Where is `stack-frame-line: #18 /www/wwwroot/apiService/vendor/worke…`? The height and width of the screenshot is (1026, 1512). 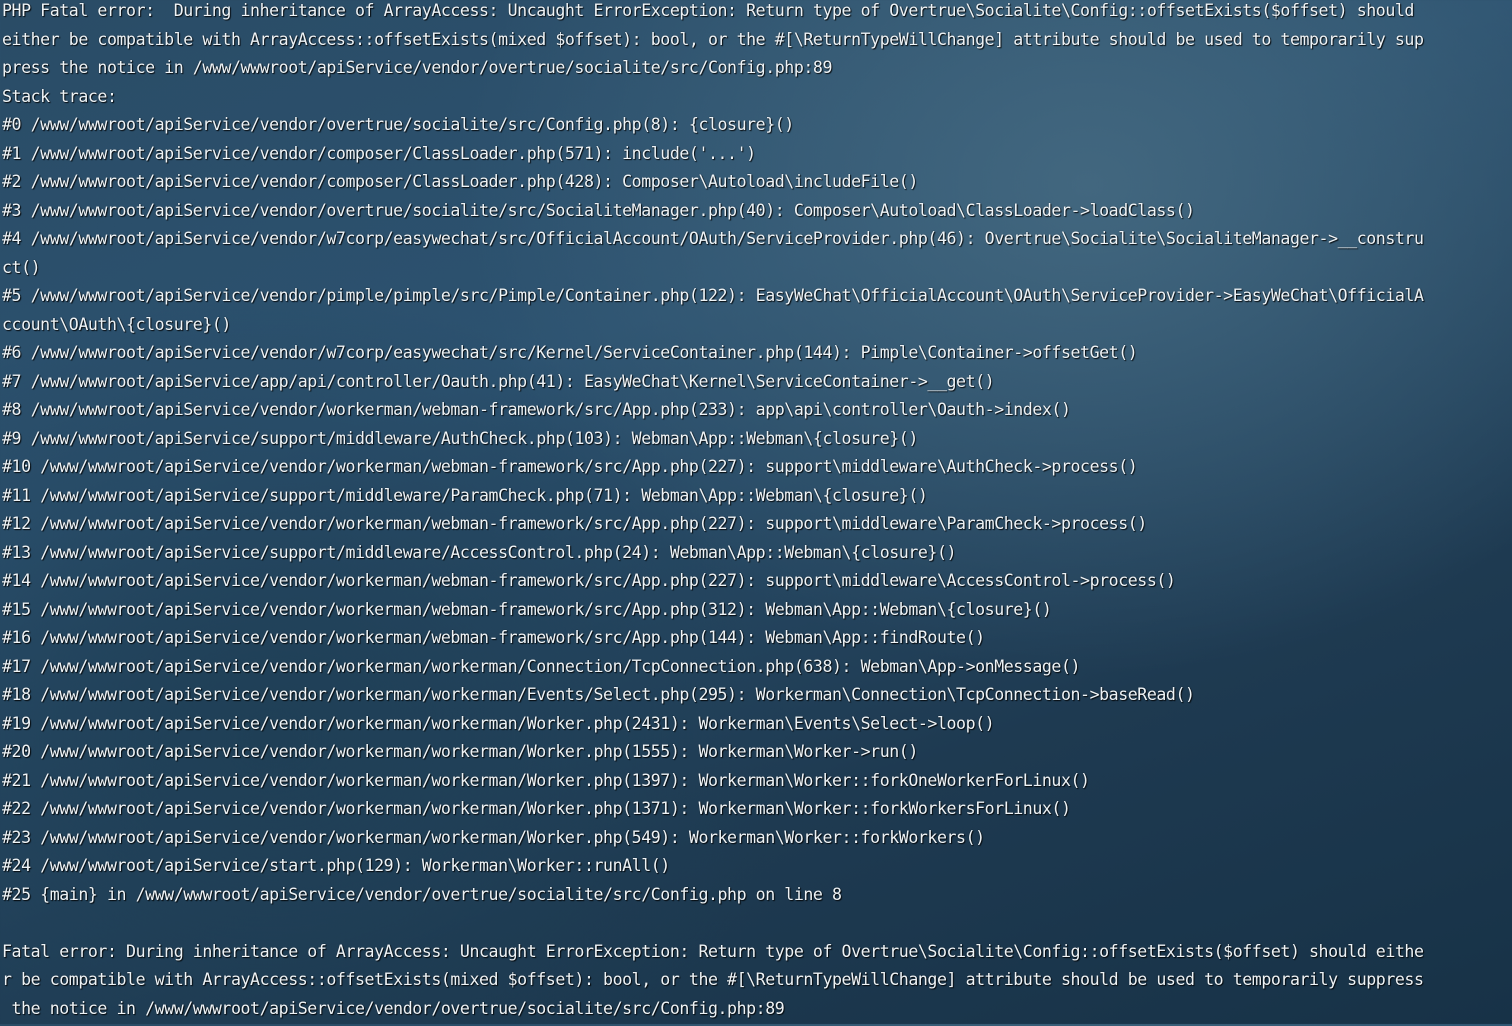 stack-frame-line: #18 /www/wwwroot/apiService/vendor/worke… is located at coordinates (757, 698).